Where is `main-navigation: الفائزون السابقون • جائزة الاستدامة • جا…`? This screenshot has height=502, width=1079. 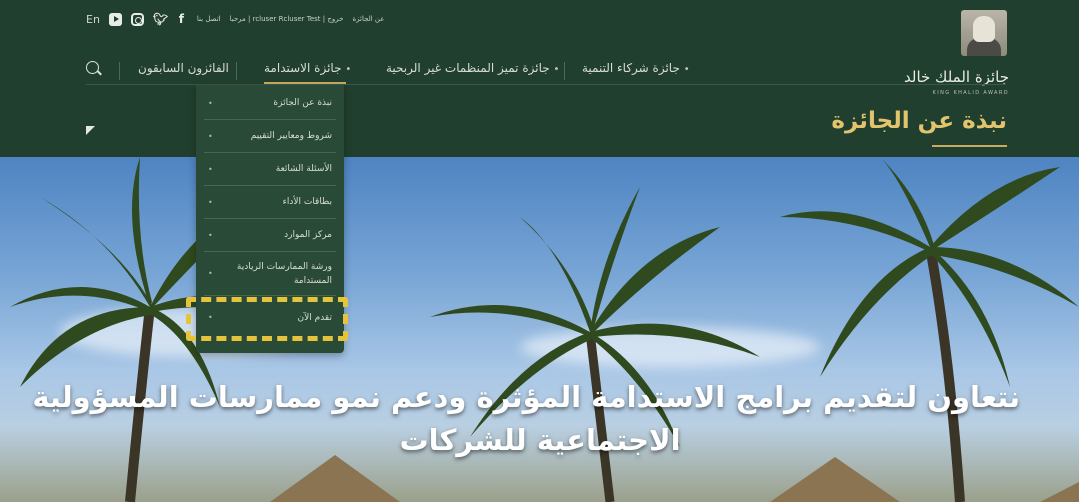 main-navigation: الفائزون السابقون • جائزة الاستدامة • جا… is located at coordinates (546, 71).